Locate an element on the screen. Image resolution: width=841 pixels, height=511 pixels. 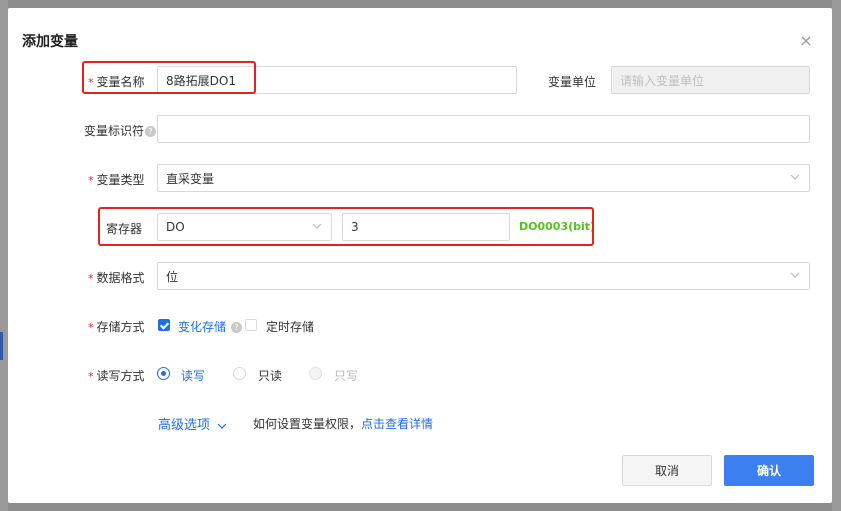
variable-unit-input: 请输入变量单位 is located at coordinates (710, 80).